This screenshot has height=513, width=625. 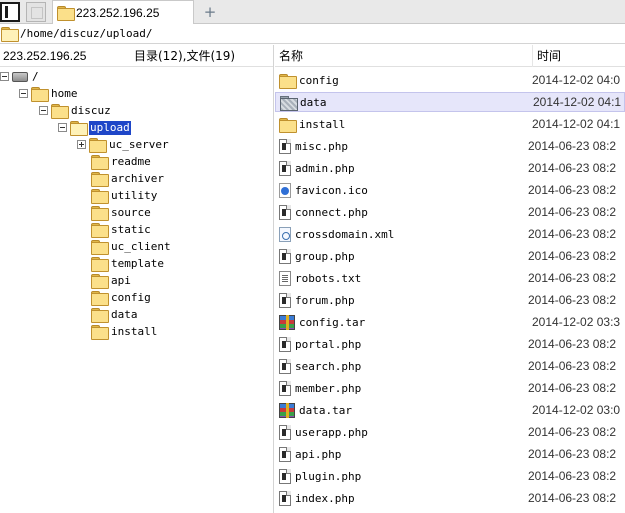 I want to click on tree-node-data: data, so click(x=115, y=314).